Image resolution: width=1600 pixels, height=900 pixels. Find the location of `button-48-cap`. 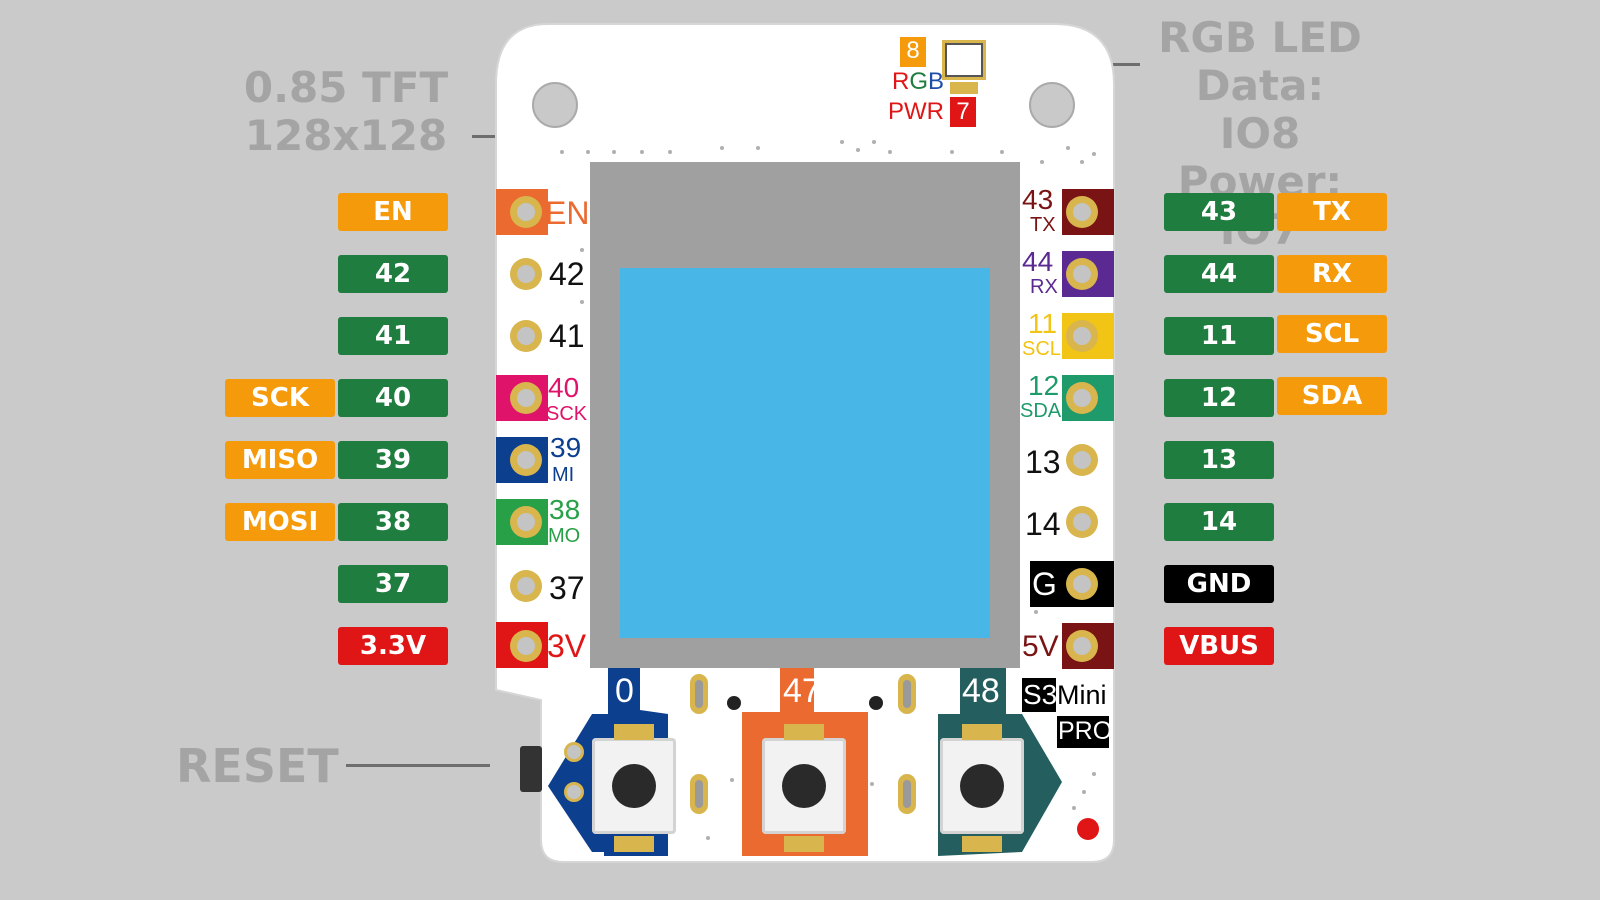

button-48-cap is located at coordinates (982, 786).